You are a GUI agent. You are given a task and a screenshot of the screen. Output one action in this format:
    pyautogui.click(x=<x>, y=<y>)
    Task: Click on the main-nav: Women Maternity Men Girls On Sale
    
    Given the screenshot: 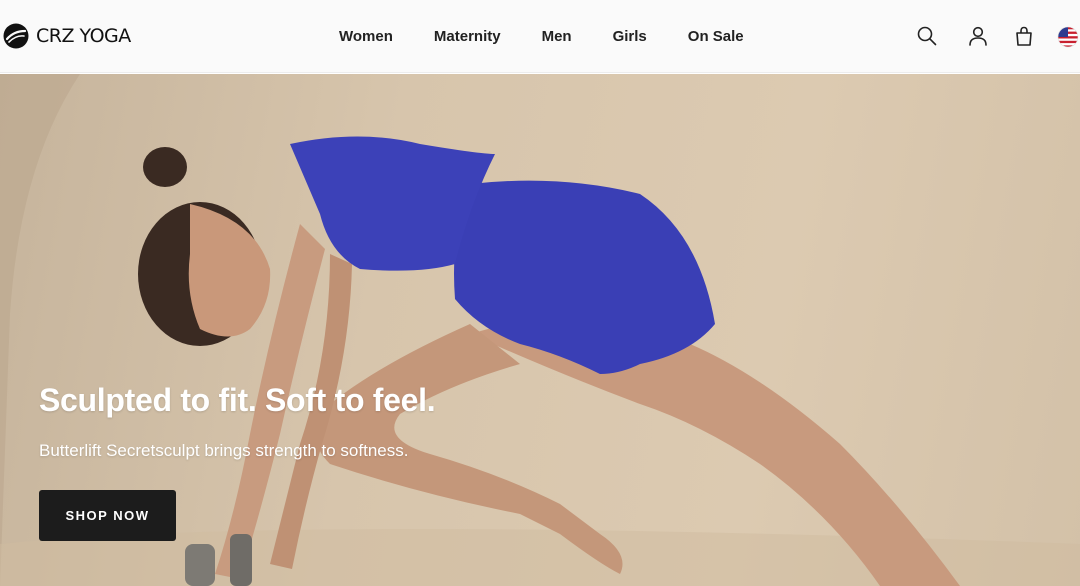 What is the action you would take?
    pyautogui.click(x=541, y=36)
    